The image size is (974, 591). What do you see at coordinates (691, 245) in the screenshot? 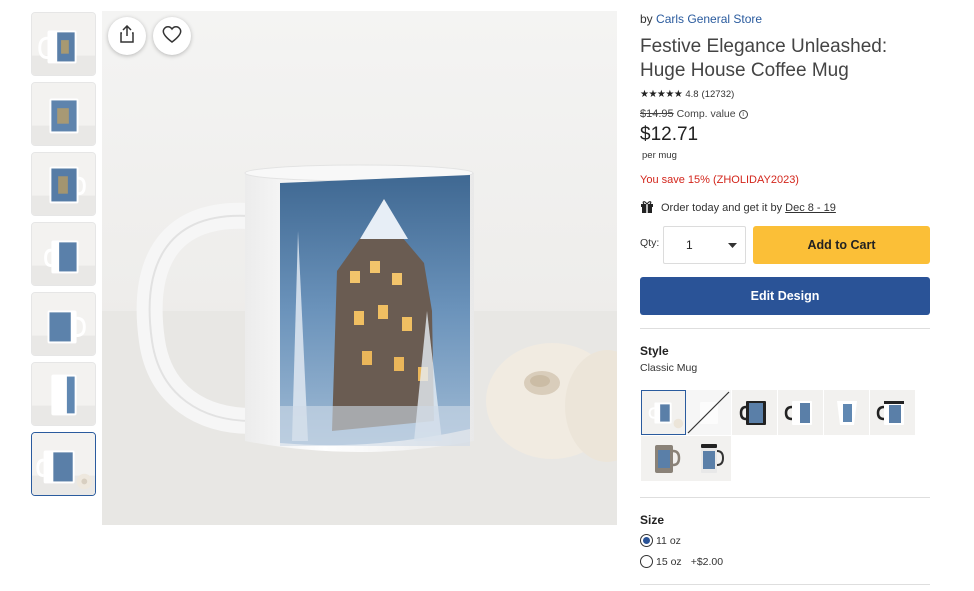
I see `quantity-input` at bounding box center [691, 245].